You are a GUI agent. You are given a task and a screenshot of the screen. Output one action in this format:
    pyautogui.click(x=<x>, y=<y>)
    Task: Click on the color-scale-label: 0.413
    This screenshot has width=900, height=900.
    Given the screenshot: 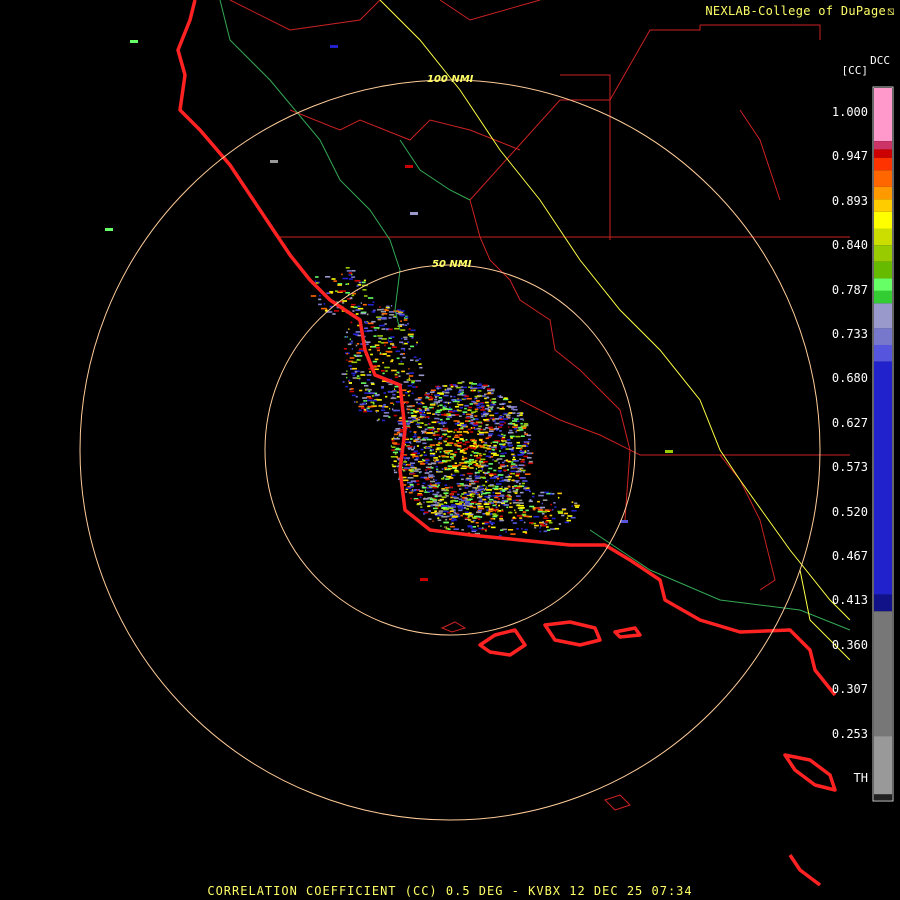 What is the action you would take?
    pyautogui.click(x=849, y=600)
    